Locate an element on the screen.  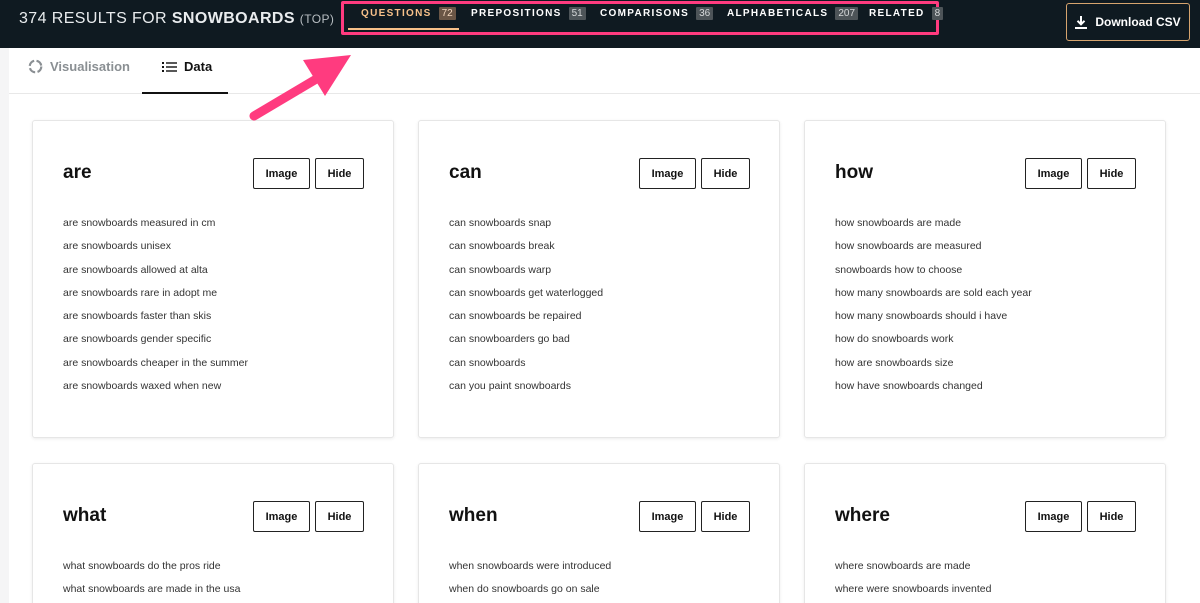
list-item: how many snowboards are sold each year is located at coordinates (933, 298).